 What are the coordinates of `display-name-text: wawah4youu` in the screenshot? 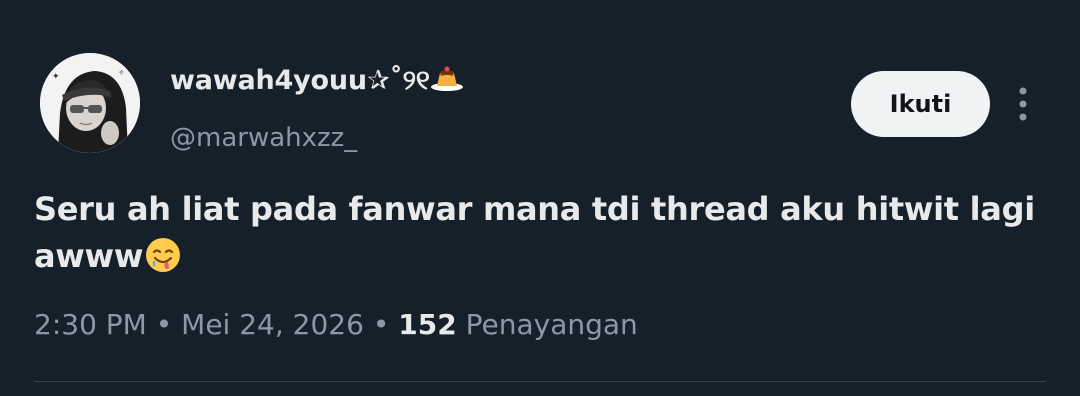 It's located at (268, 80).